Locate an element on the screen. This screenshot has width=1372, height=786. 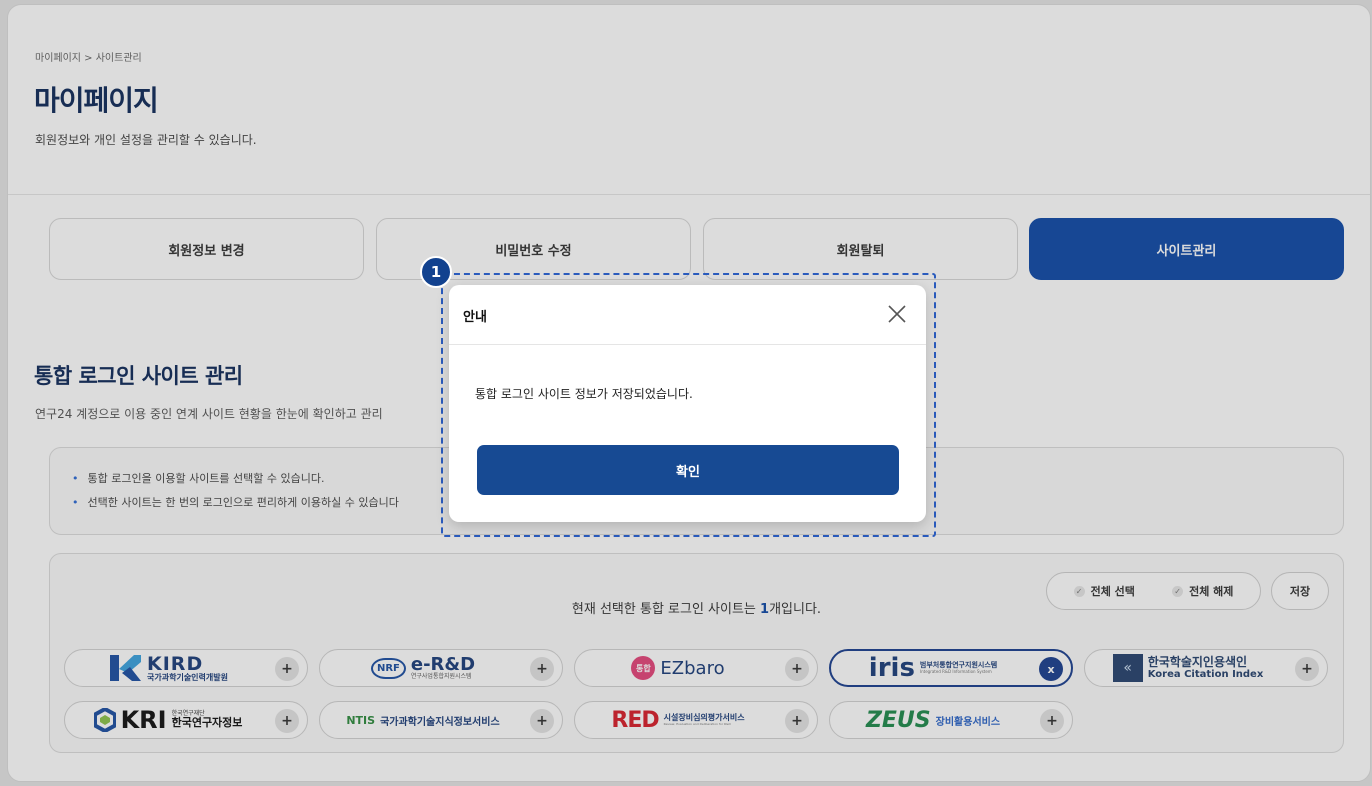
dialog-header: 안내 is located at coordinates (687, 315).